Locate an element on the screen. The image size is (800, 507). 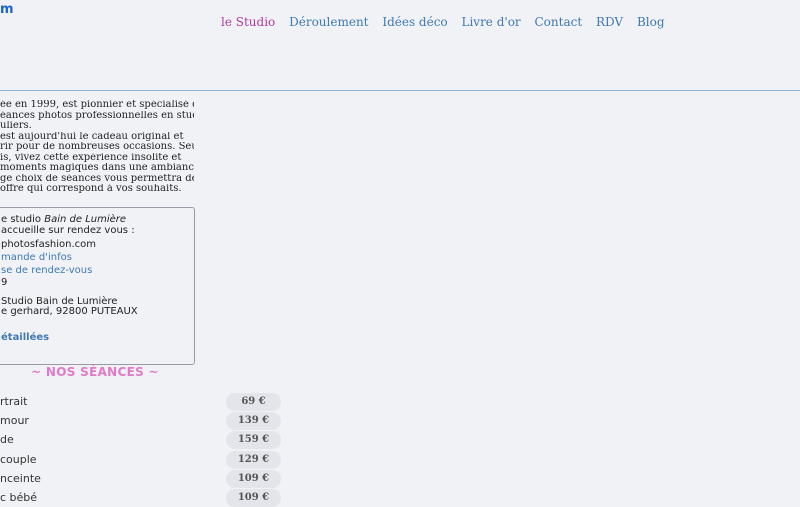
welcome-text: accueille sur rendez vous : is located at coordinates (68, 230).